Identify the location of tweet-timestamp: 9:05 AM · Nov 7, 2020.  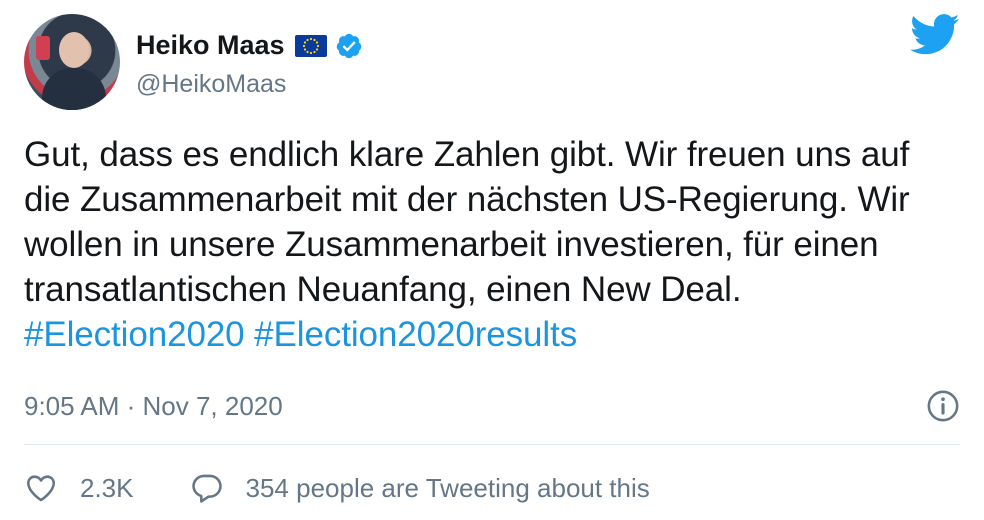
(153, 406).